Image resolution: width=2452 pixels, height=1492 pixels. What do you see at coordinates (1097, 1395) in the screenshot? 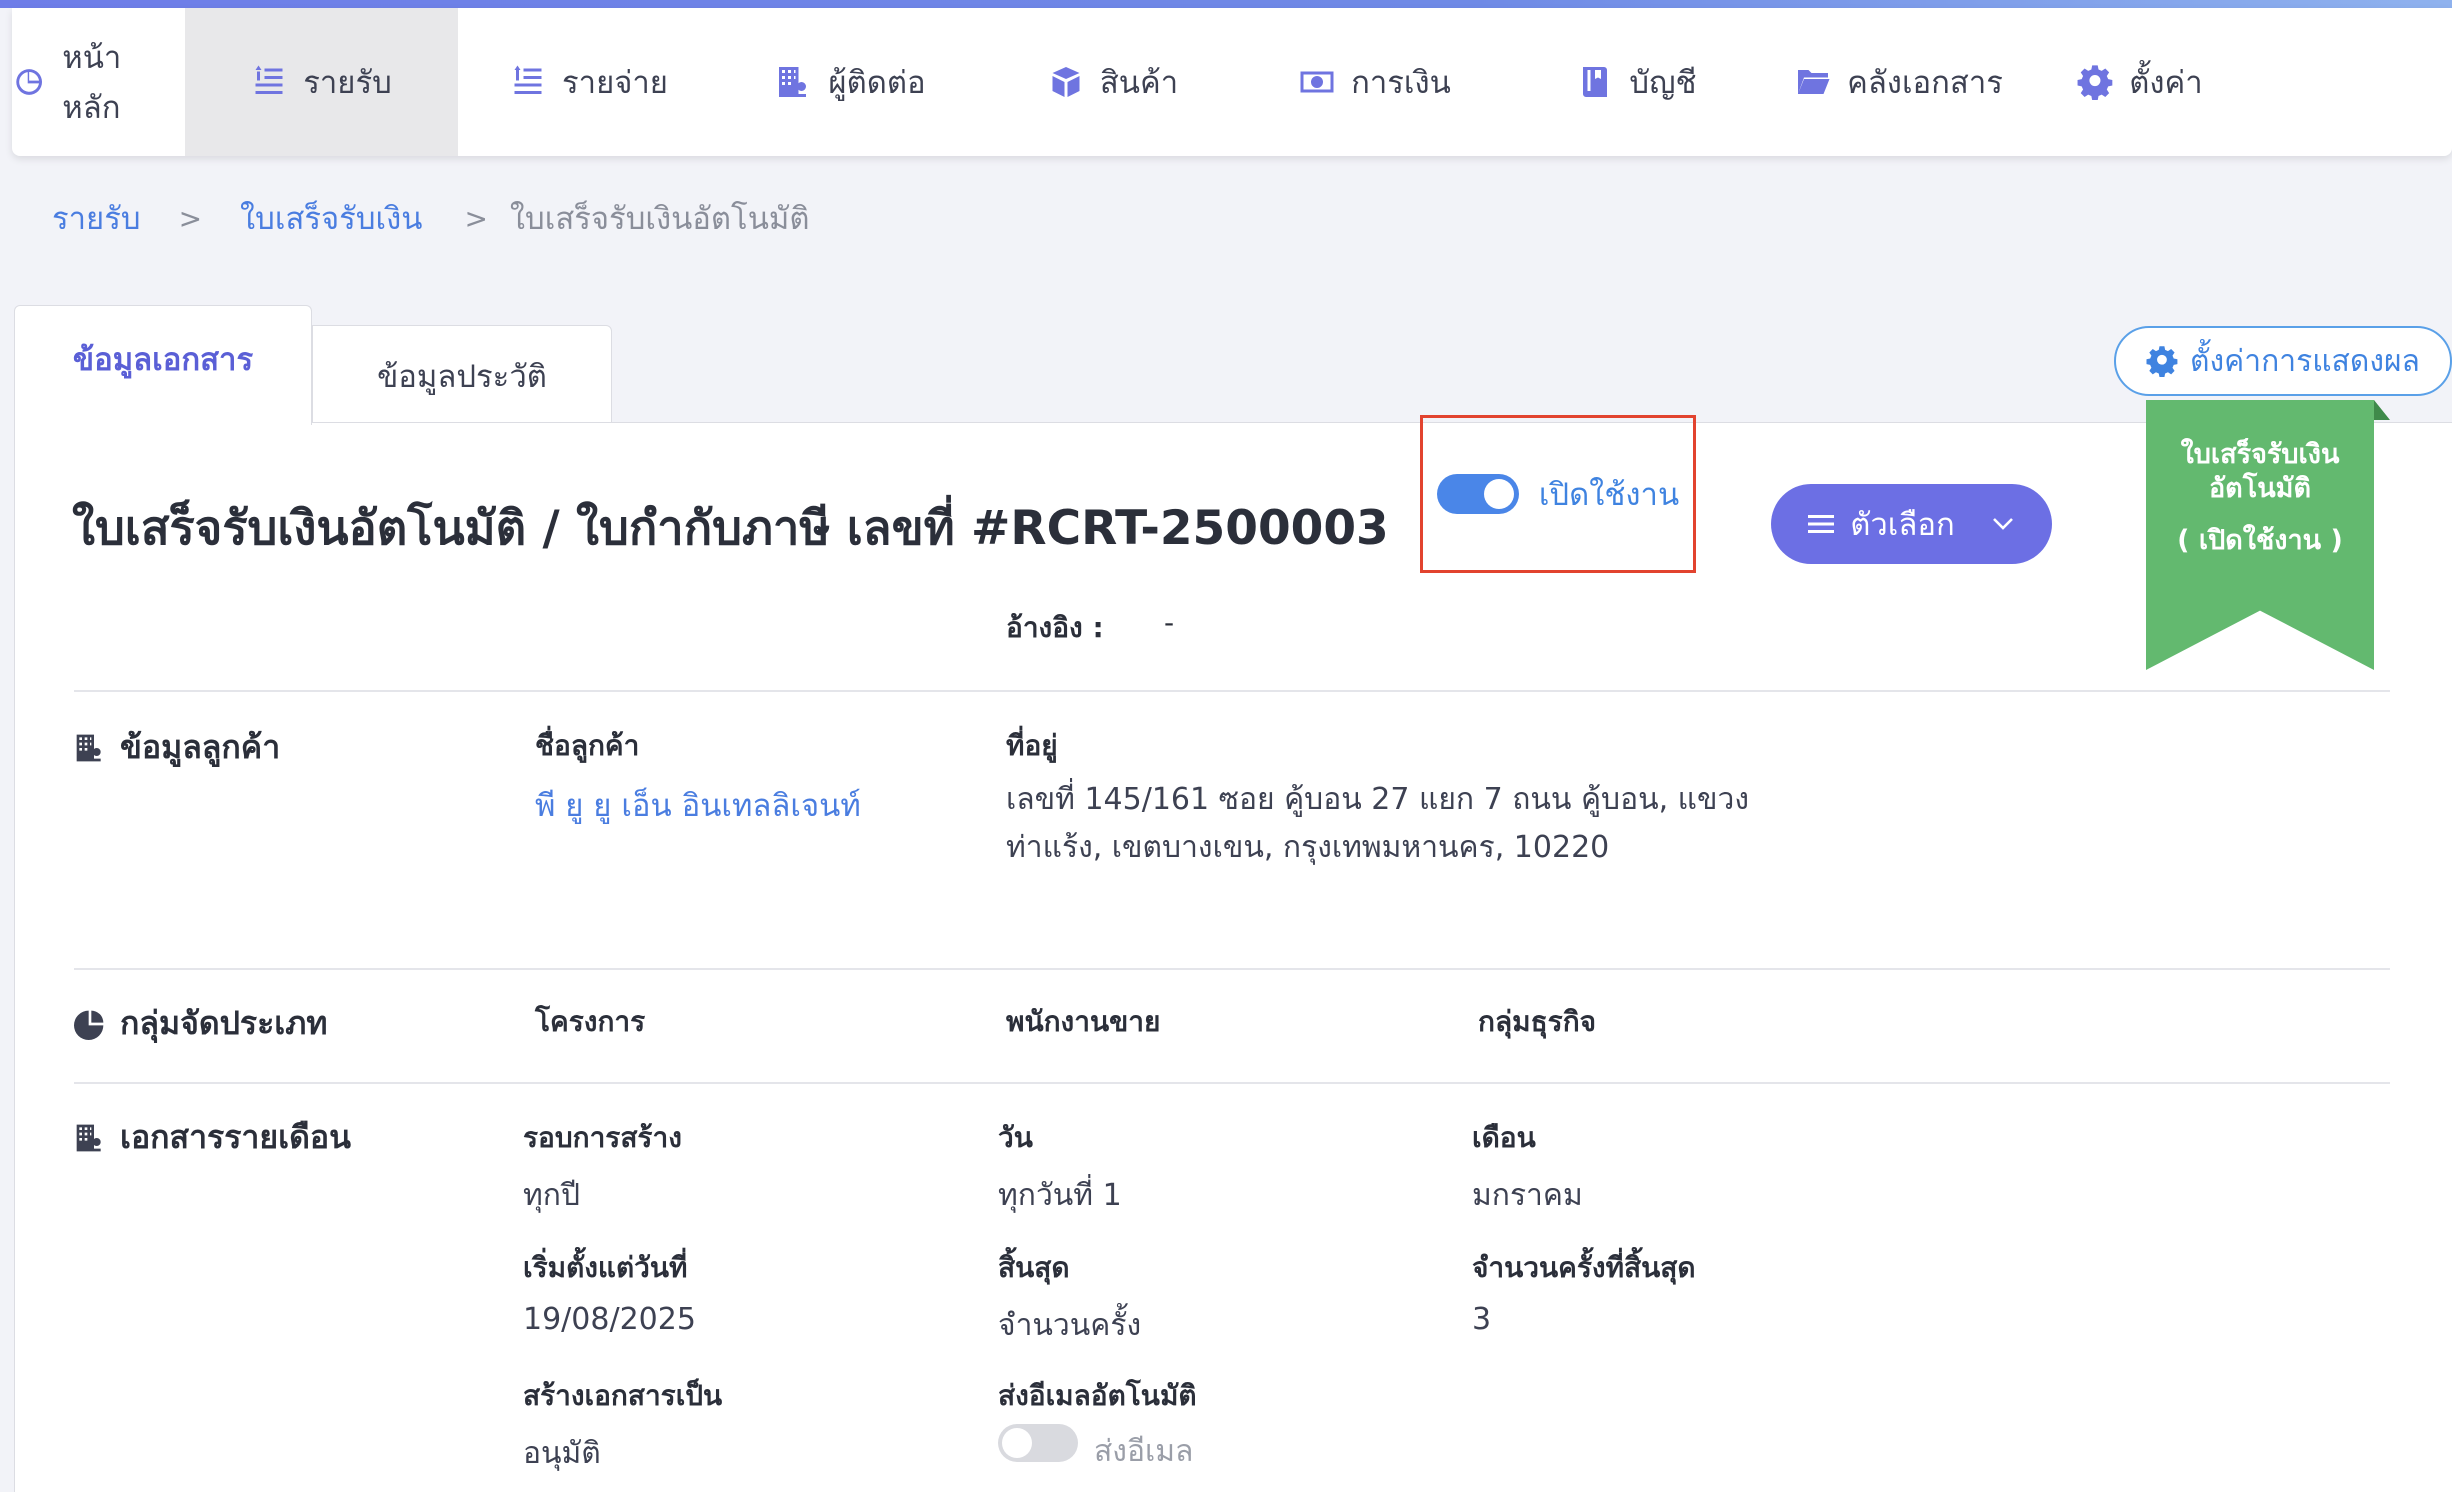
I see `auto-email-label: ส่งอีเมลอัตโนมัติ` at bounding box center [1097, 1395].